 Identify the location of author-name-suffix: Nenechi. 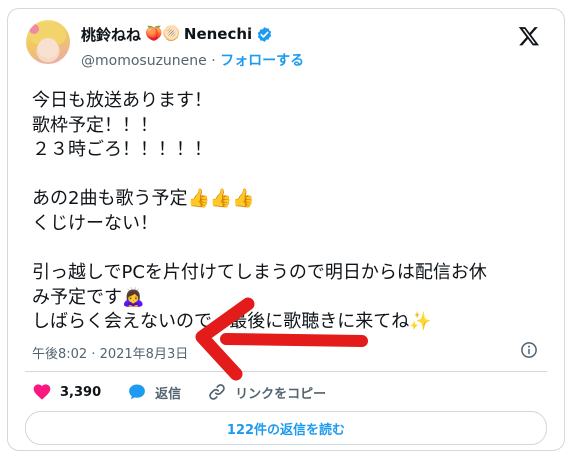
(218, 34).